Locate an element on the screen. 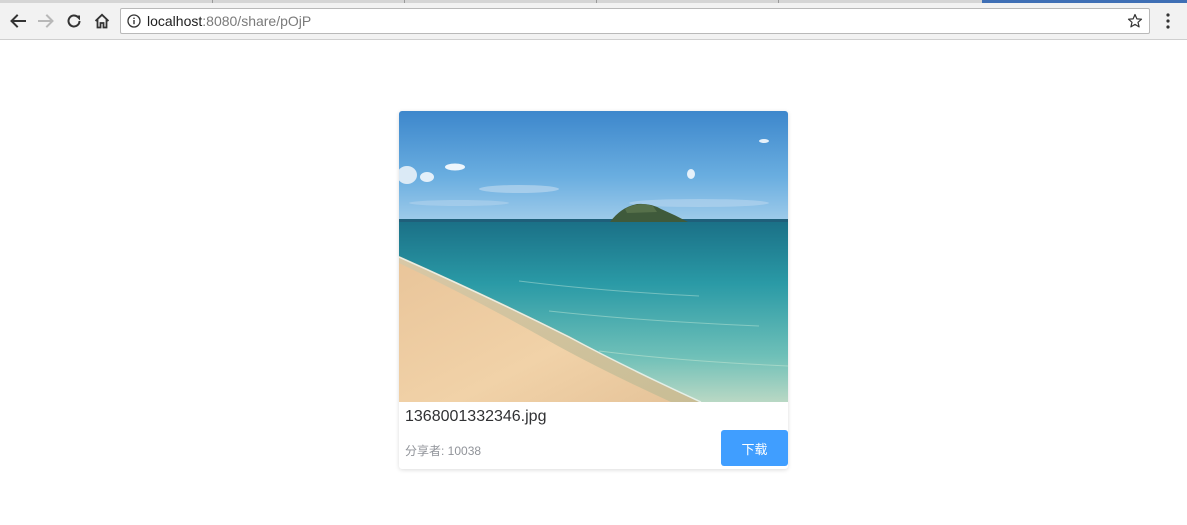 The height and width of the screenshot is (525, 1187). home-icon is located at coordinates (102, 21).